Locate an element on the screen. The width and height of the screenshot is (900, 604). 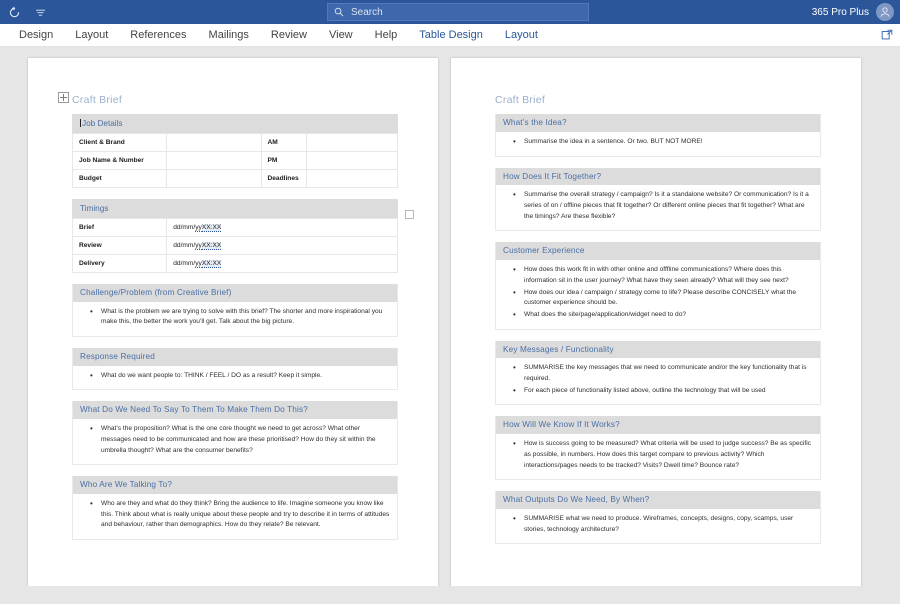
job-details-header: Job Details is located at coordinates (235, 123).